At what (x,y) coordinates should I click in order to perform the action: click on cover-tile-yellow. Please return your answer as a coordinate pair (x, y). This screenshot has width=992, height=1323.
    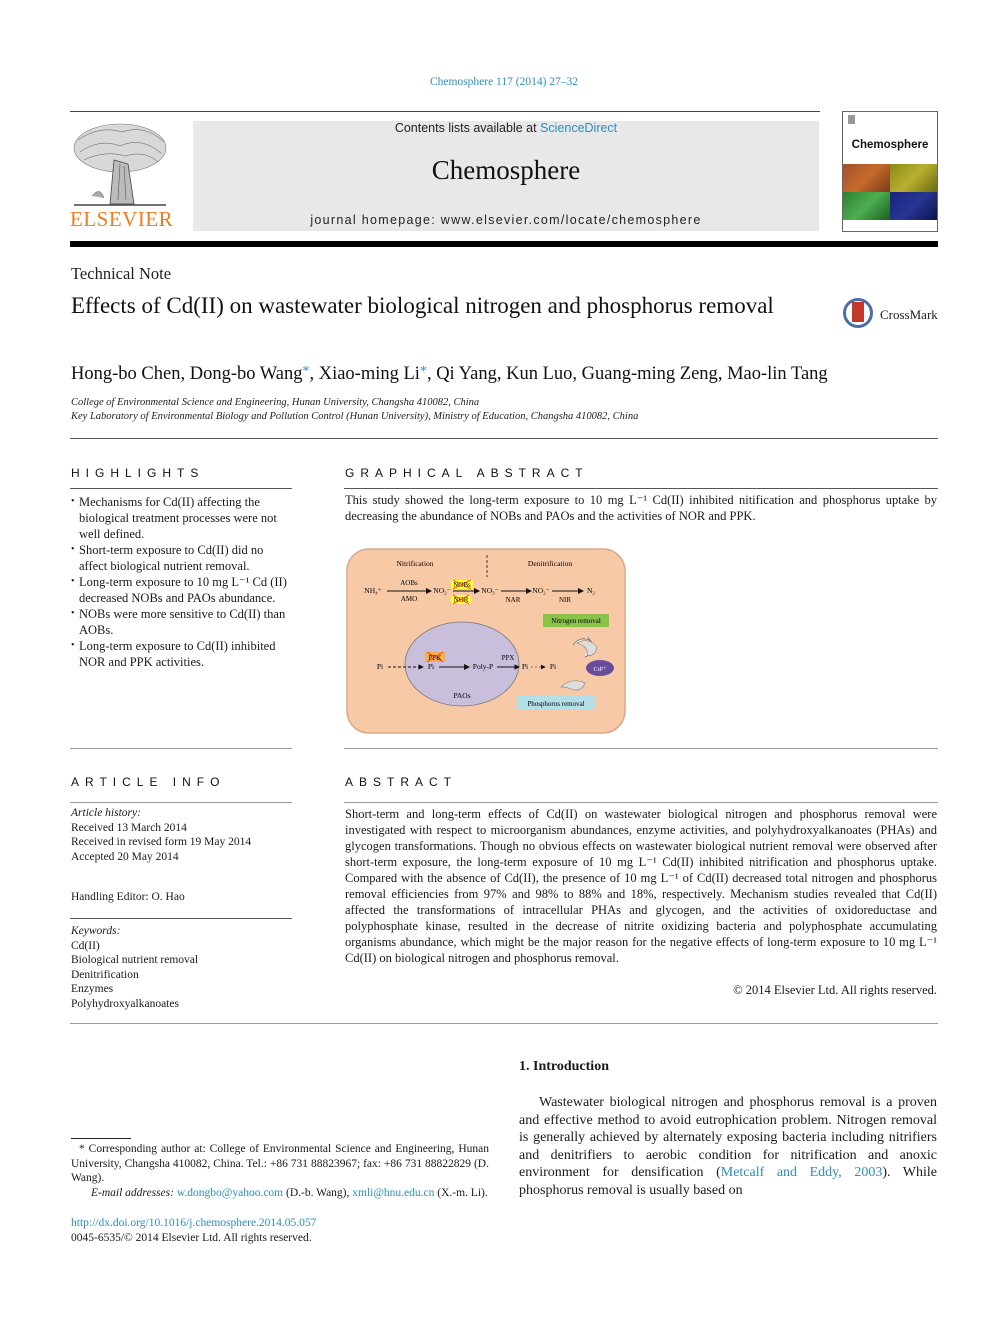
    Looking at the image, I should click on (913, 178).